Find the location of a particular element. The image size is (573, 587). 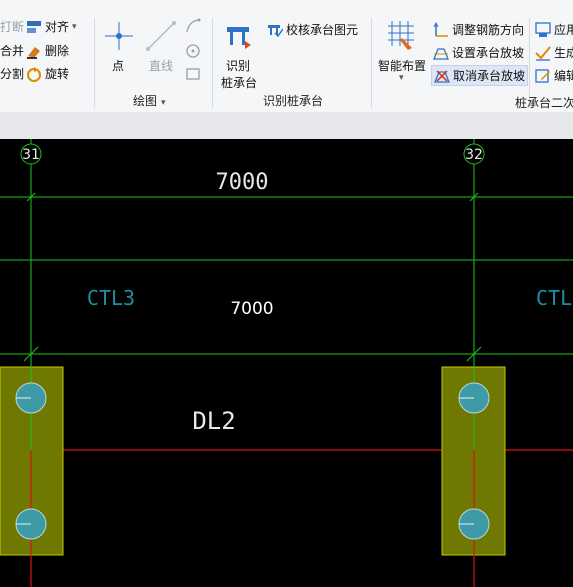

apply-icon is located at coordinates (543, 29).